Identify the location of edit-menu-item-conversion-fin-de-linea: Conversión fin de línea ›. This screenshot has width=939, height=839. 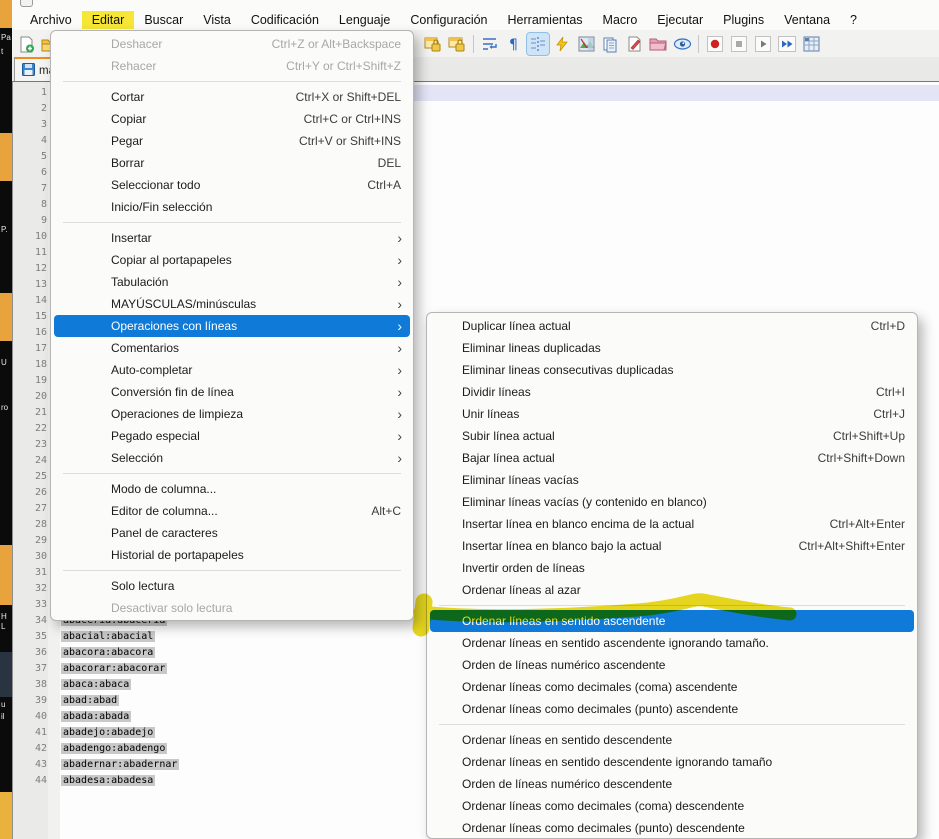
(232, 392).